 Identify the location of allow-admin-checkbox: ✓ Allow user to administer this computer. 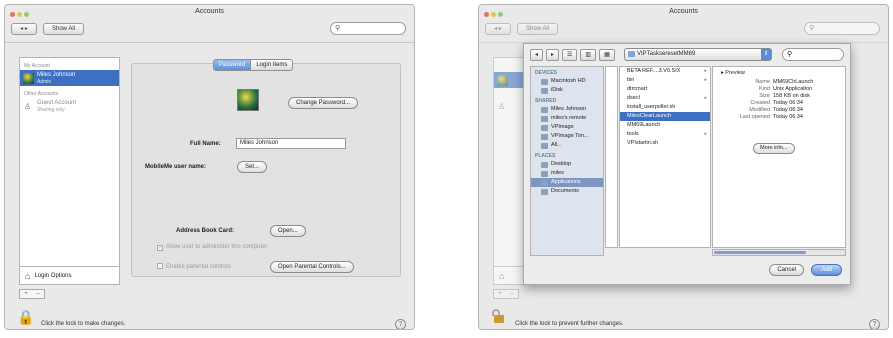
(212, 247).